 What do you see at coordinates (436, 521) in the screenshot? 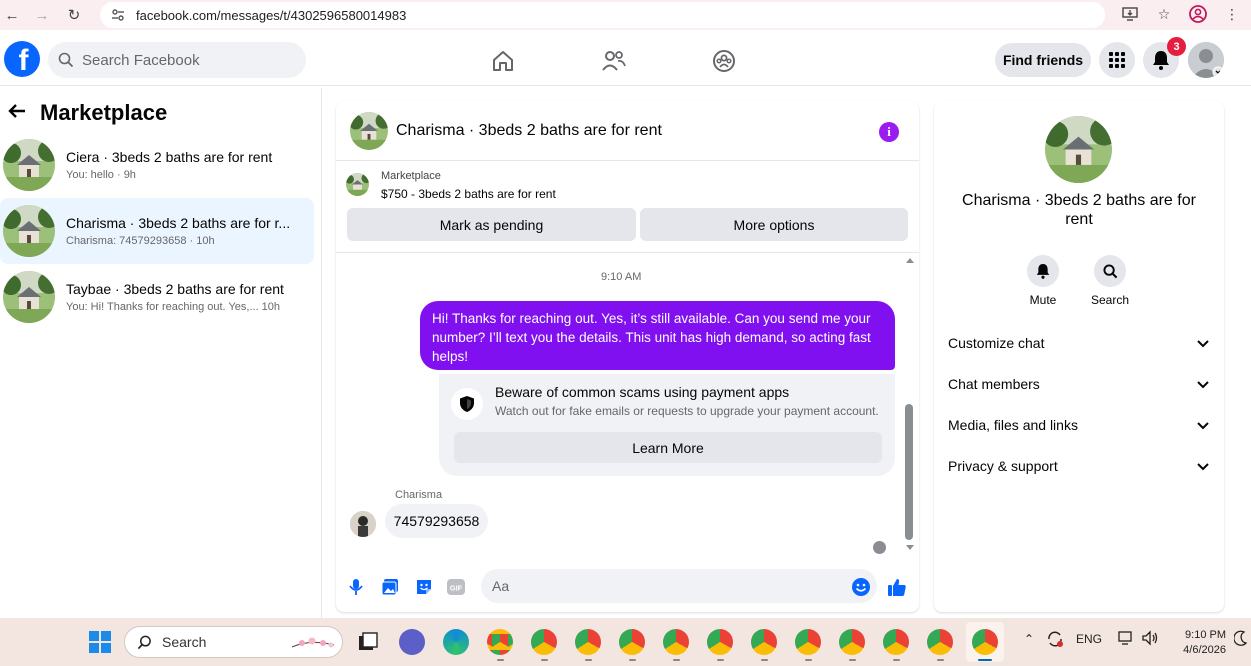
I see `incoming-message-bubble: 74579293658` at bounding box center [436, 521].